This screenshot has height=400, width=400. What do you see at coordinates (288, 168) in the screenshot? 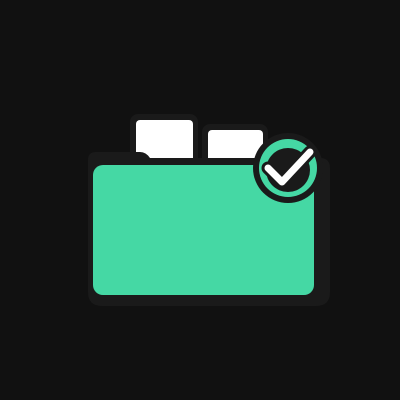
I see `check-badge` at bounding box center [288, 168].